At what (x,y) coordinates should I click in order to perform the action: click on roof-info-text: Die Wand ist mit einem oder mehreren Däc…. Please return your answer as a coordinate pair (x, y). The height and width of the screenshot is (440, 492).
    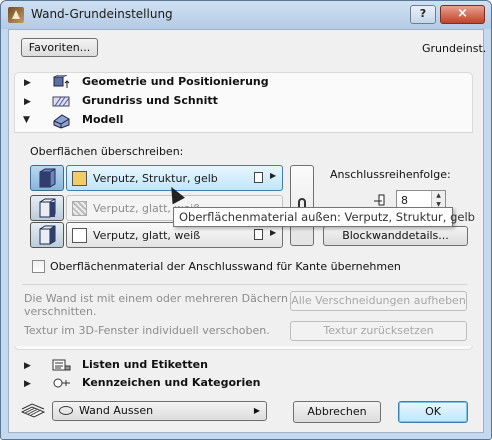
    Looking at the image, I should click on (156, 298).